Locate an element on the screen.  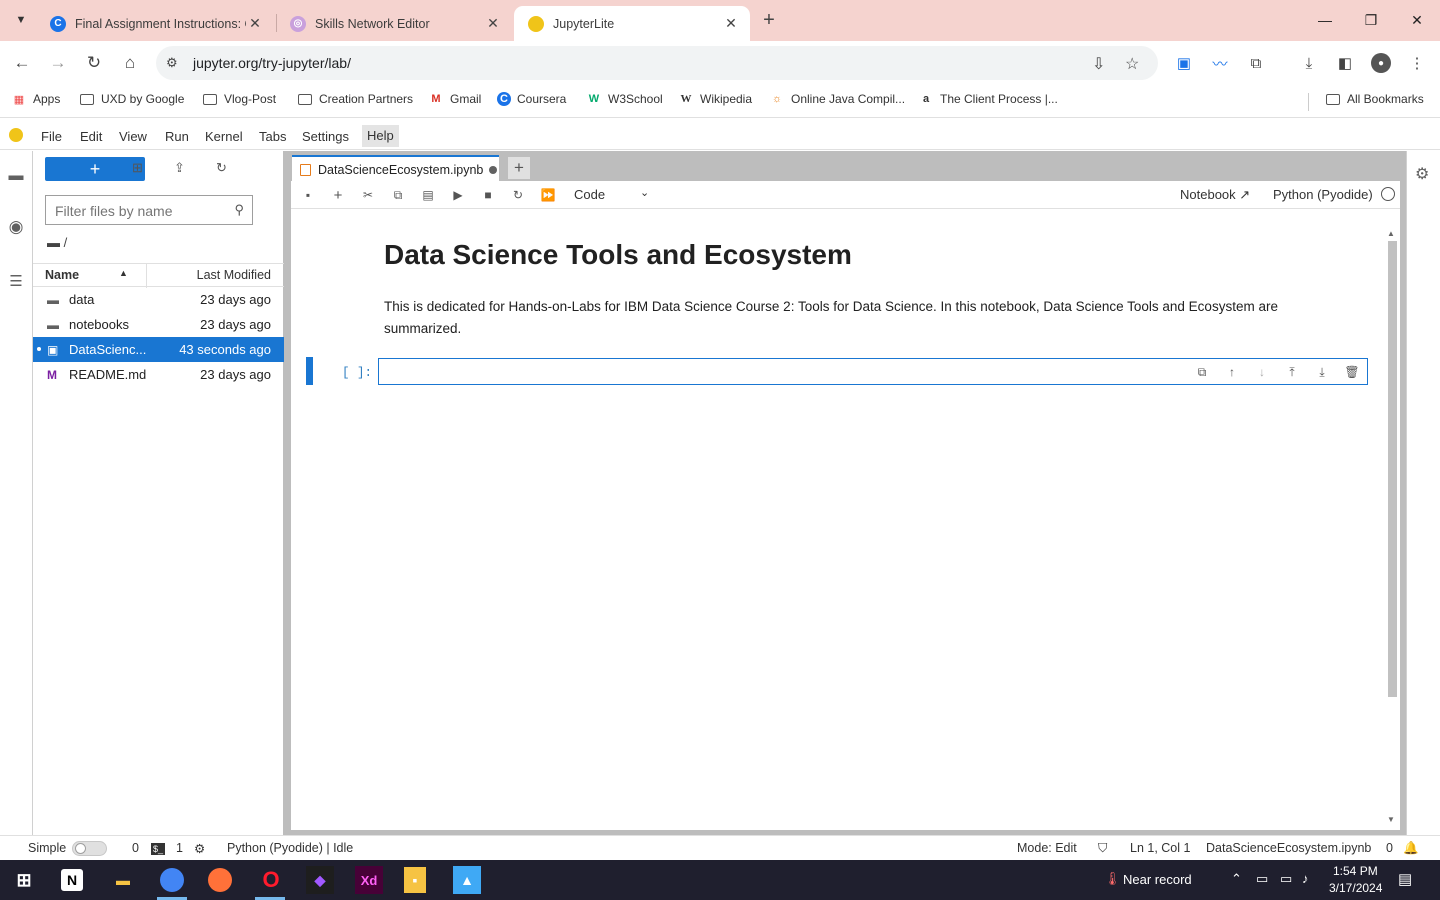
menu-settings: Settings is located at coordinates (325, 136).